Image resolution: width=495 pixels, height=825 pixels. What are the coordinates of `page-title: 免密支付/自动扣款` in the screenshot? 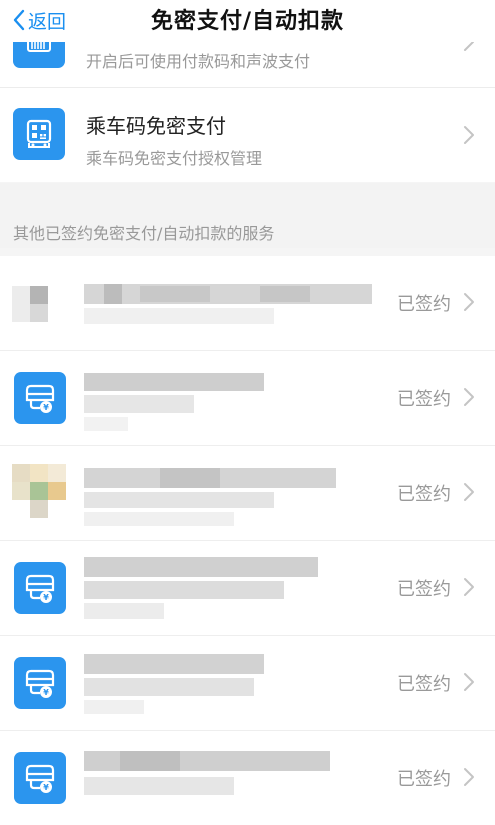 It's located at (247, 21).